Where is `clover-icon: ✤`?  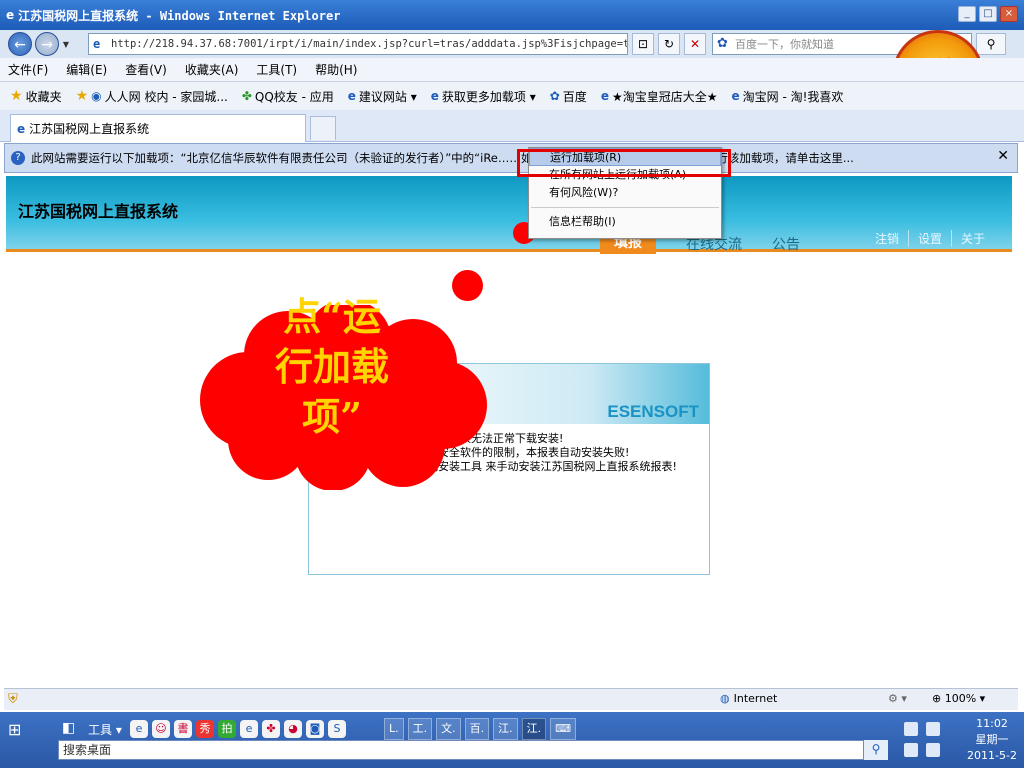
clover-icon: ✤ is located at coordinates (246, 96).